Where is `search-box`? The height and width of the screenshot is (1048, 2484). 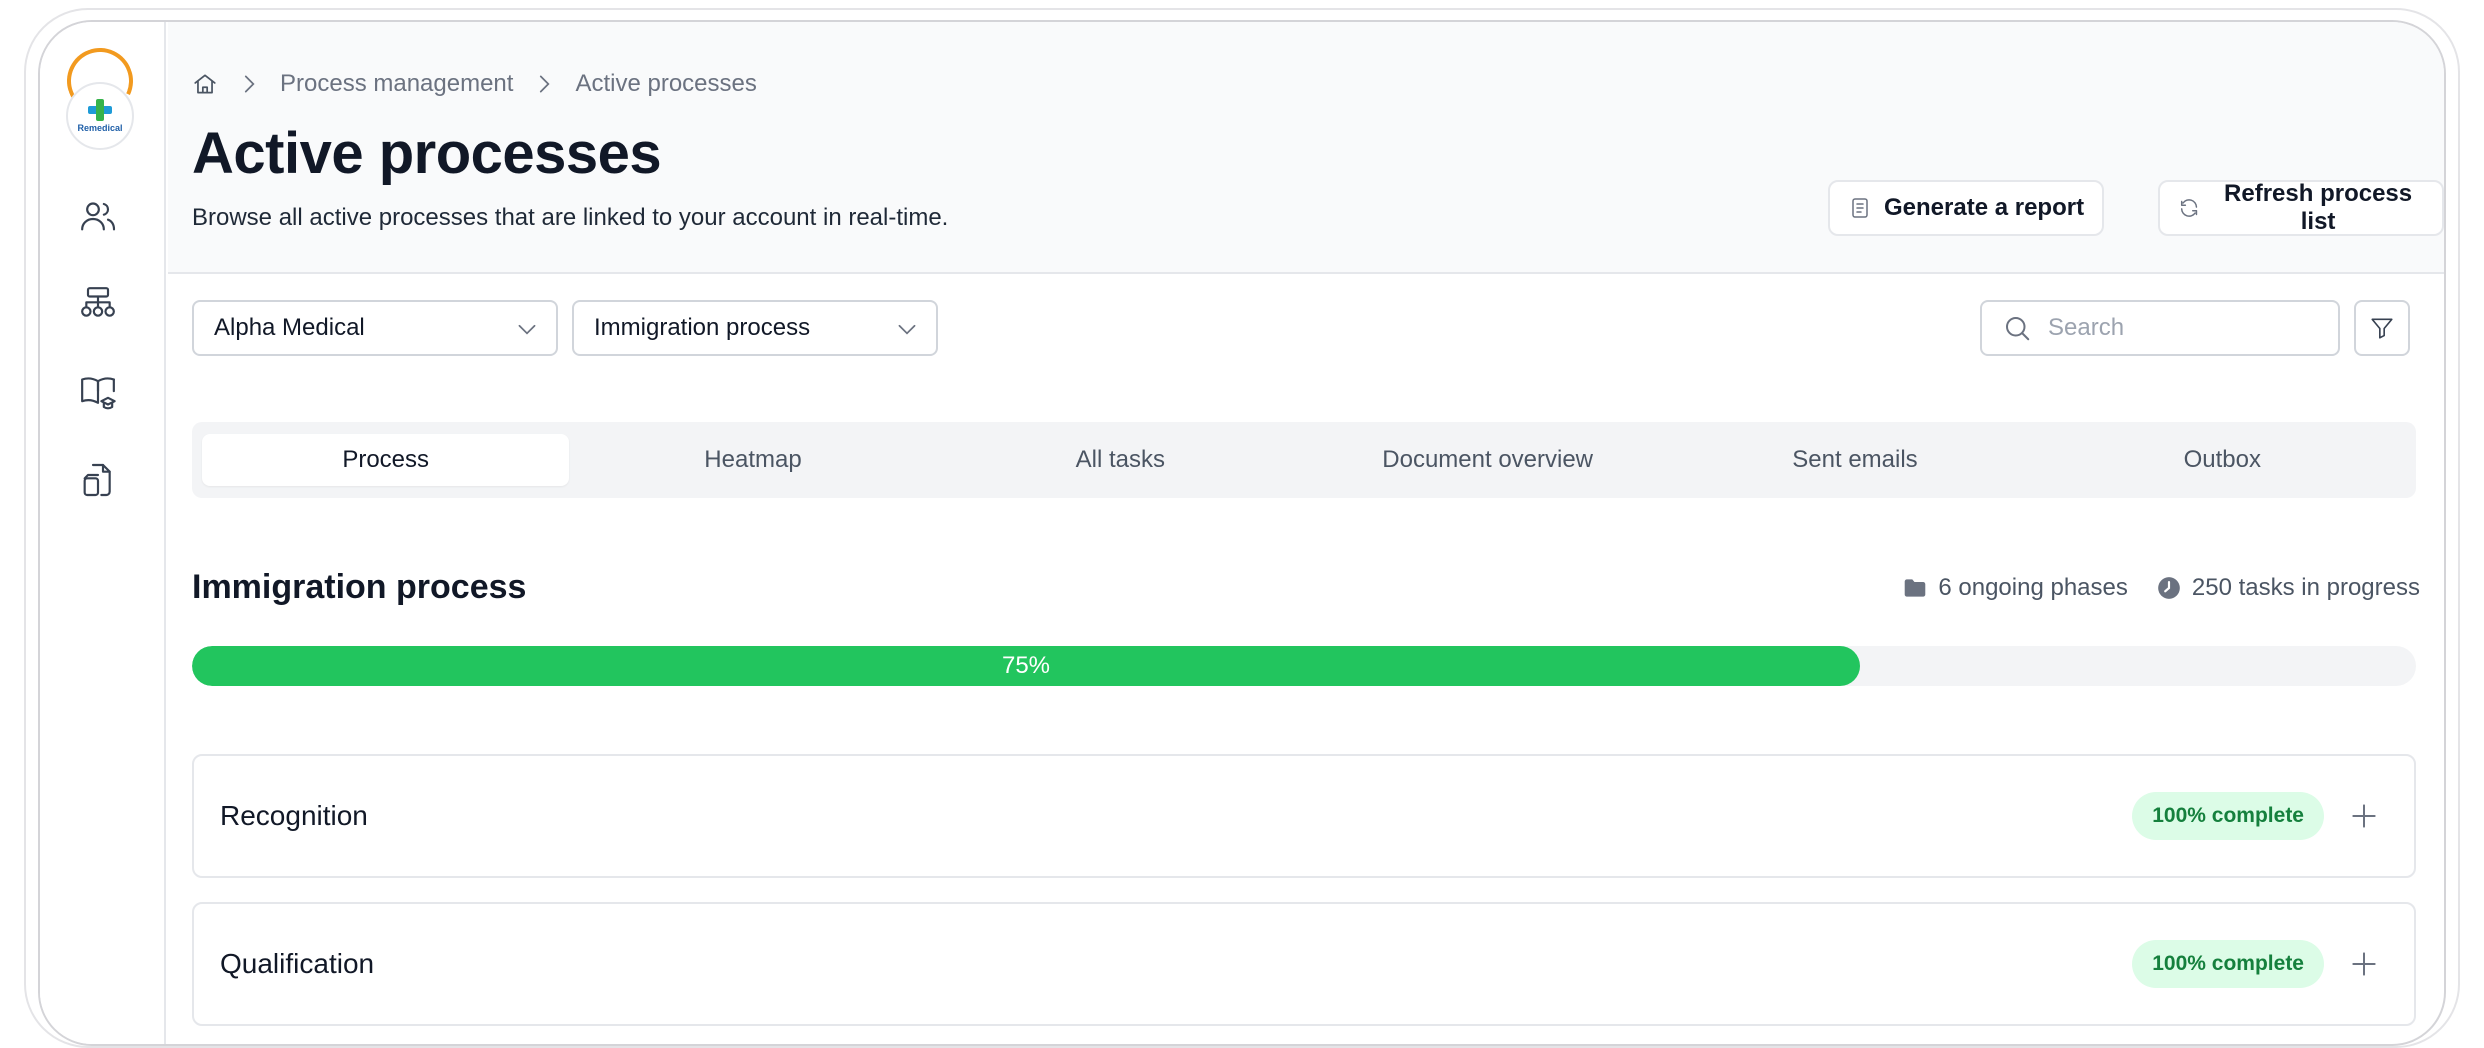 search-box is located at coordinates (2160, 328).